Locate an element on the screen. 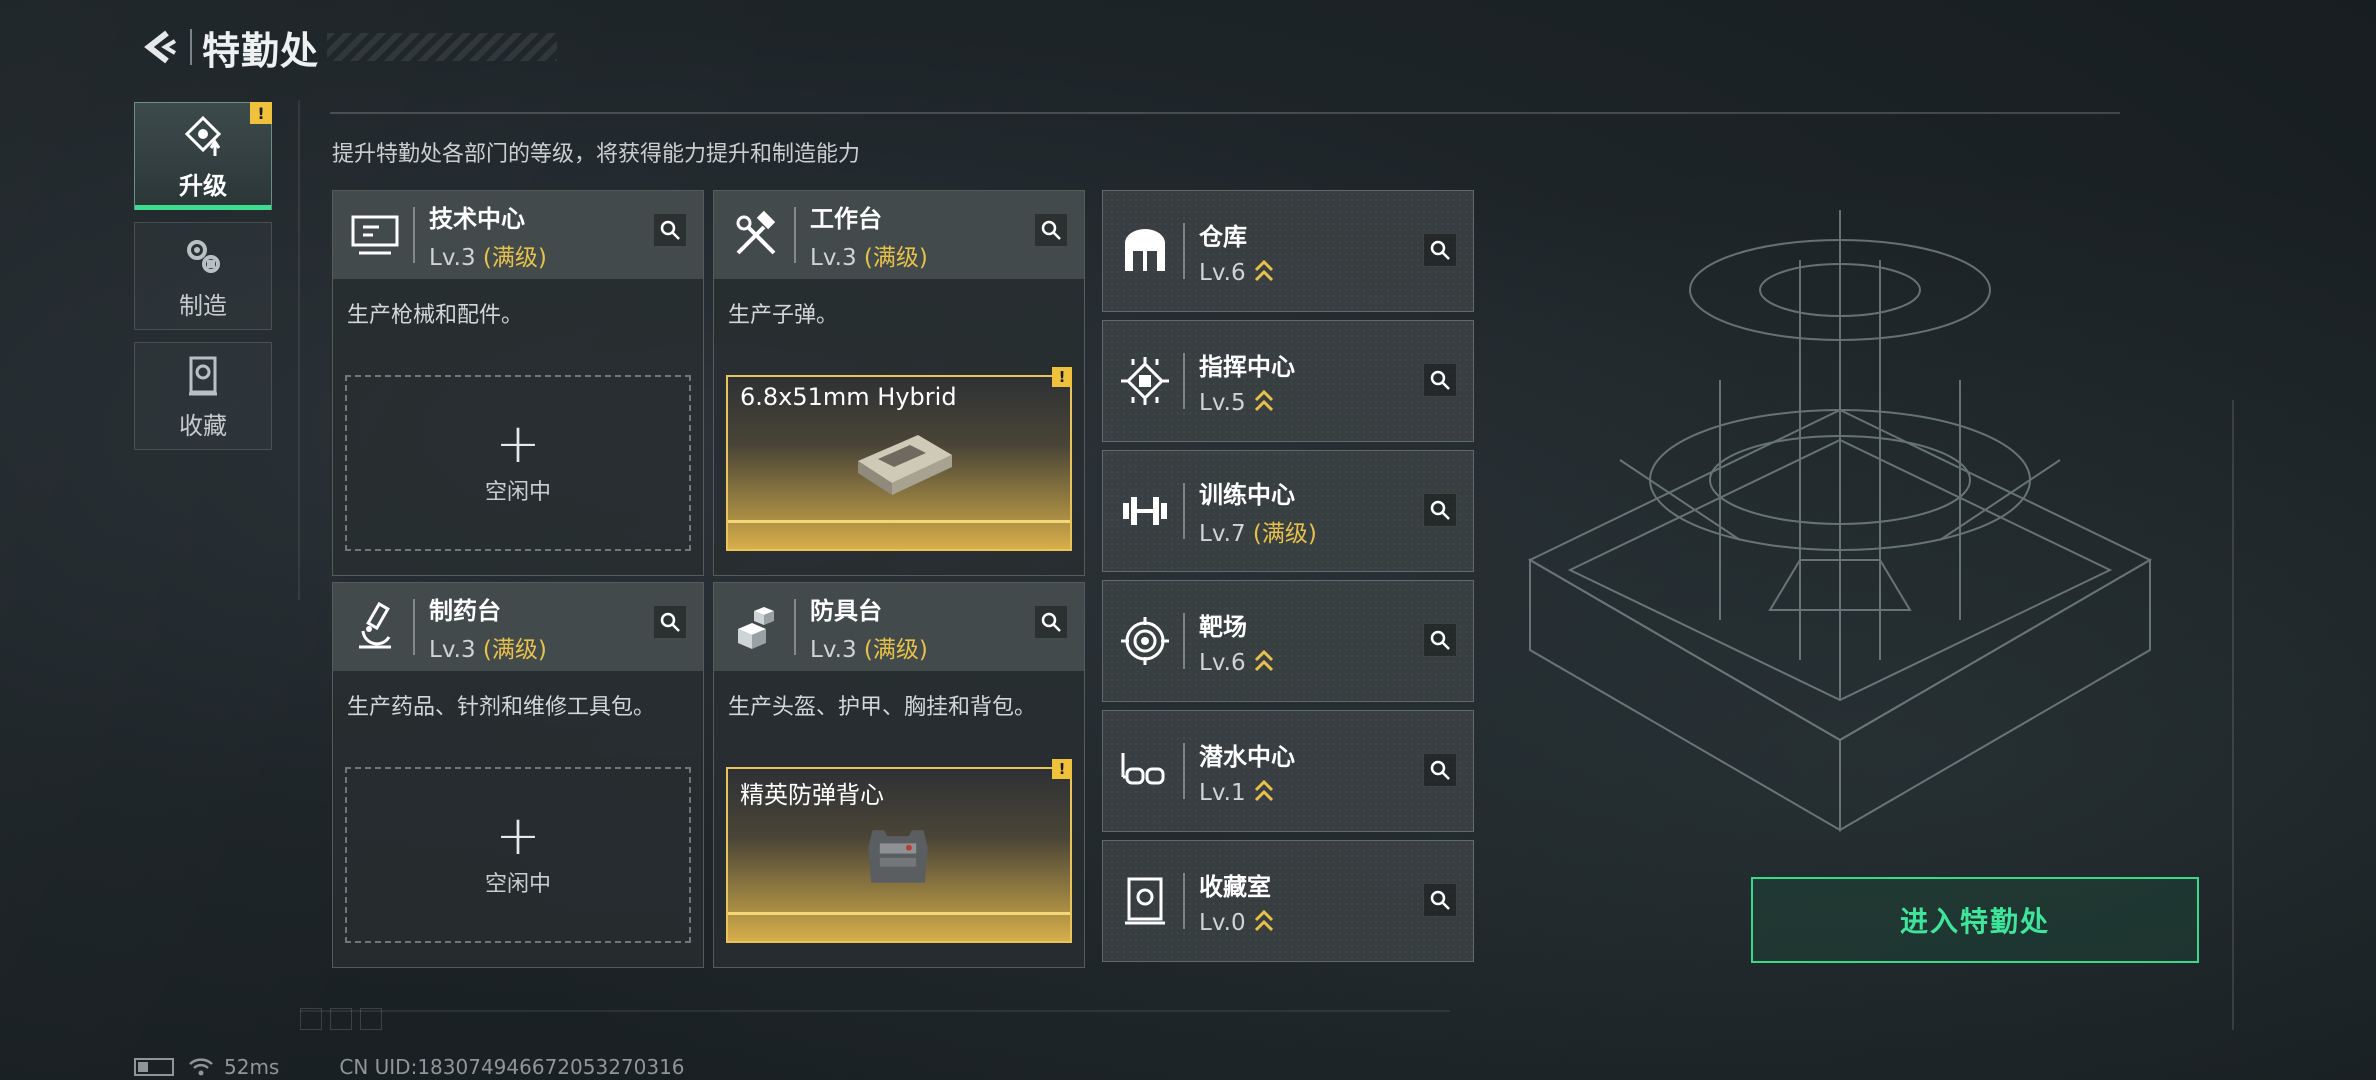  department-card-training-center: 训练中心 Lv.7 (满级) is located at coordinates (1288, 511).